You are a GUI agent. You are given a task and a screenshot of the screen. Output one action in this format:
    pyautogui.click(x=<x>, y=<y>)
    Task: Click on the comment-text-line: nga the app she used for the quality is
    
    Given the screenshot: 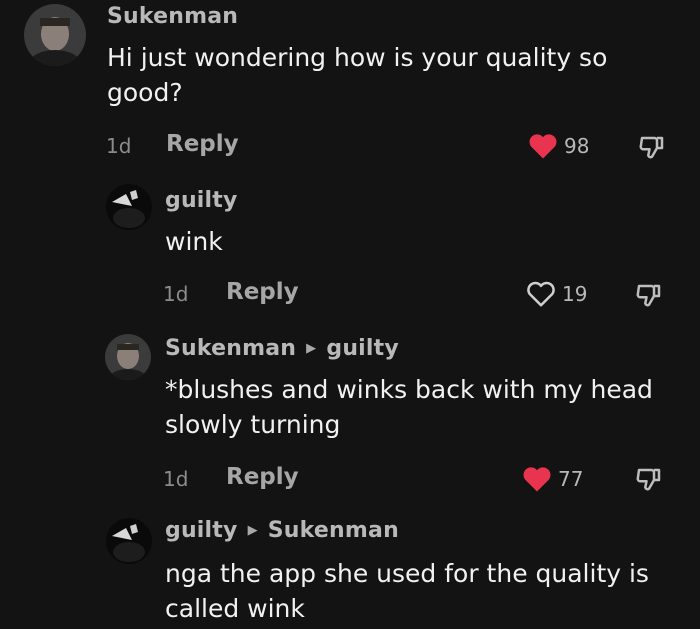 What is the action you would take?
    pyautogui.click(x=407, y=573)
    